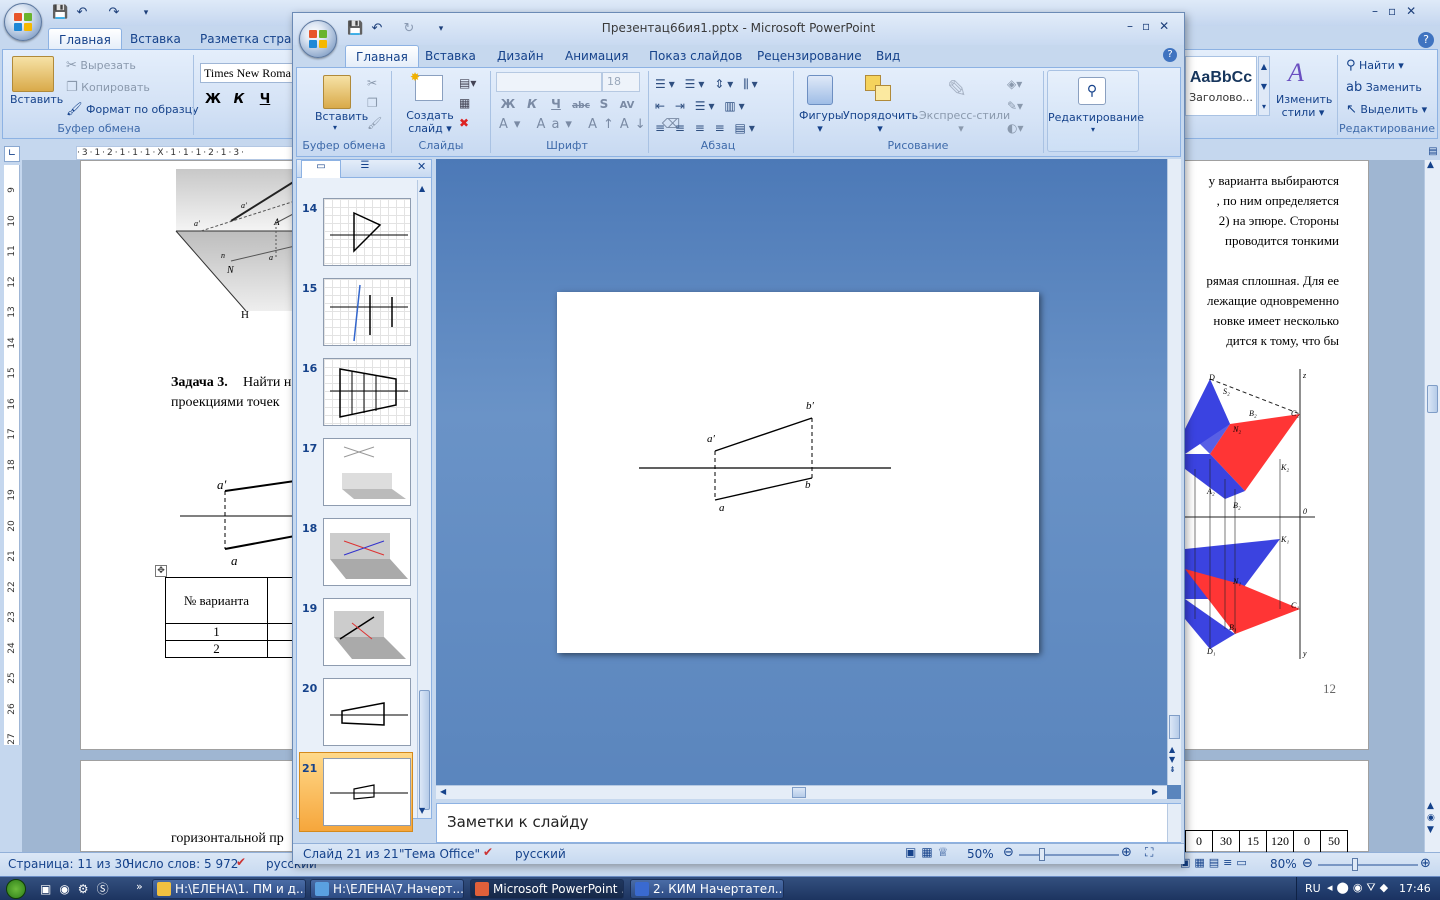 The height and width of the screenshot is (900, 1440). What do you see at coordinates (139, 886) in the screenshot?
I see `quick-launch-more-icon: »` at bounding box center [139, 886].